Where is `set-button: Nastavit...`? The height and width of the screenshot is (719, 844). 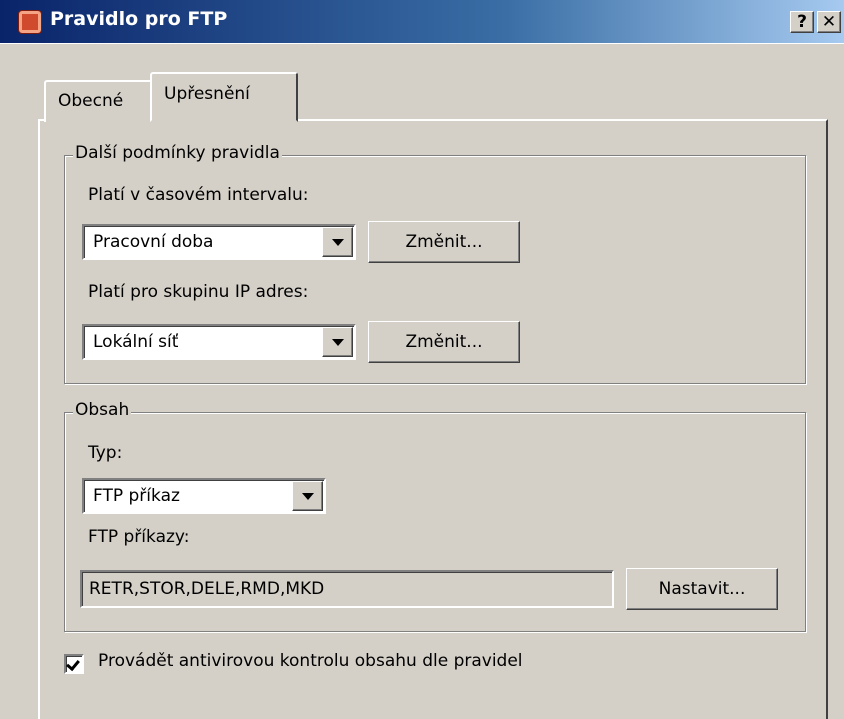 set-button: Nastavit... is located at coordinates (702, 589).